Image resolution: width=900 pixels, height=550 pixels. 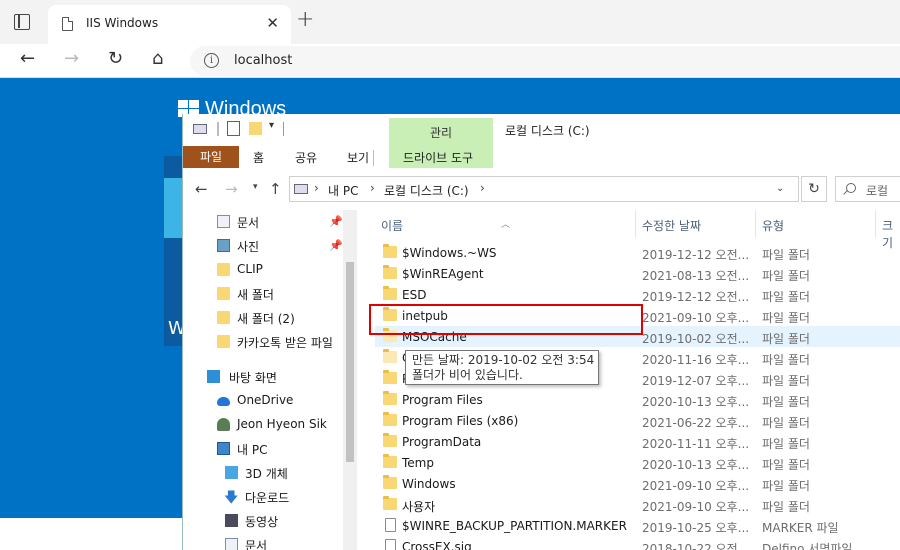 I want to click on nav-item-documents: 문서 📌, so click(x=263, y=222).